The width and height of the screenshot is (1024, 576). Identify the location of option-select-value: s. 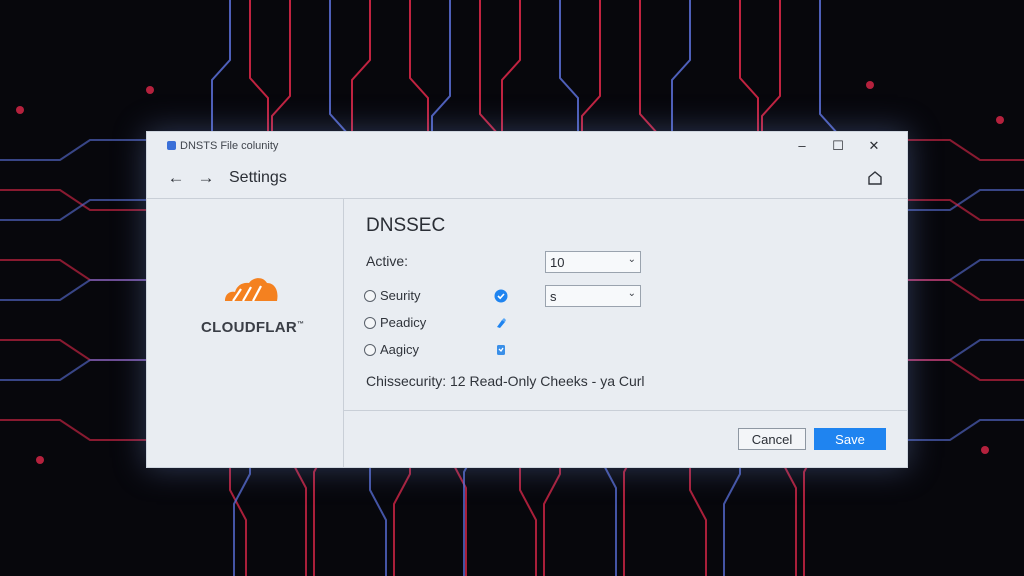
(553, 296).